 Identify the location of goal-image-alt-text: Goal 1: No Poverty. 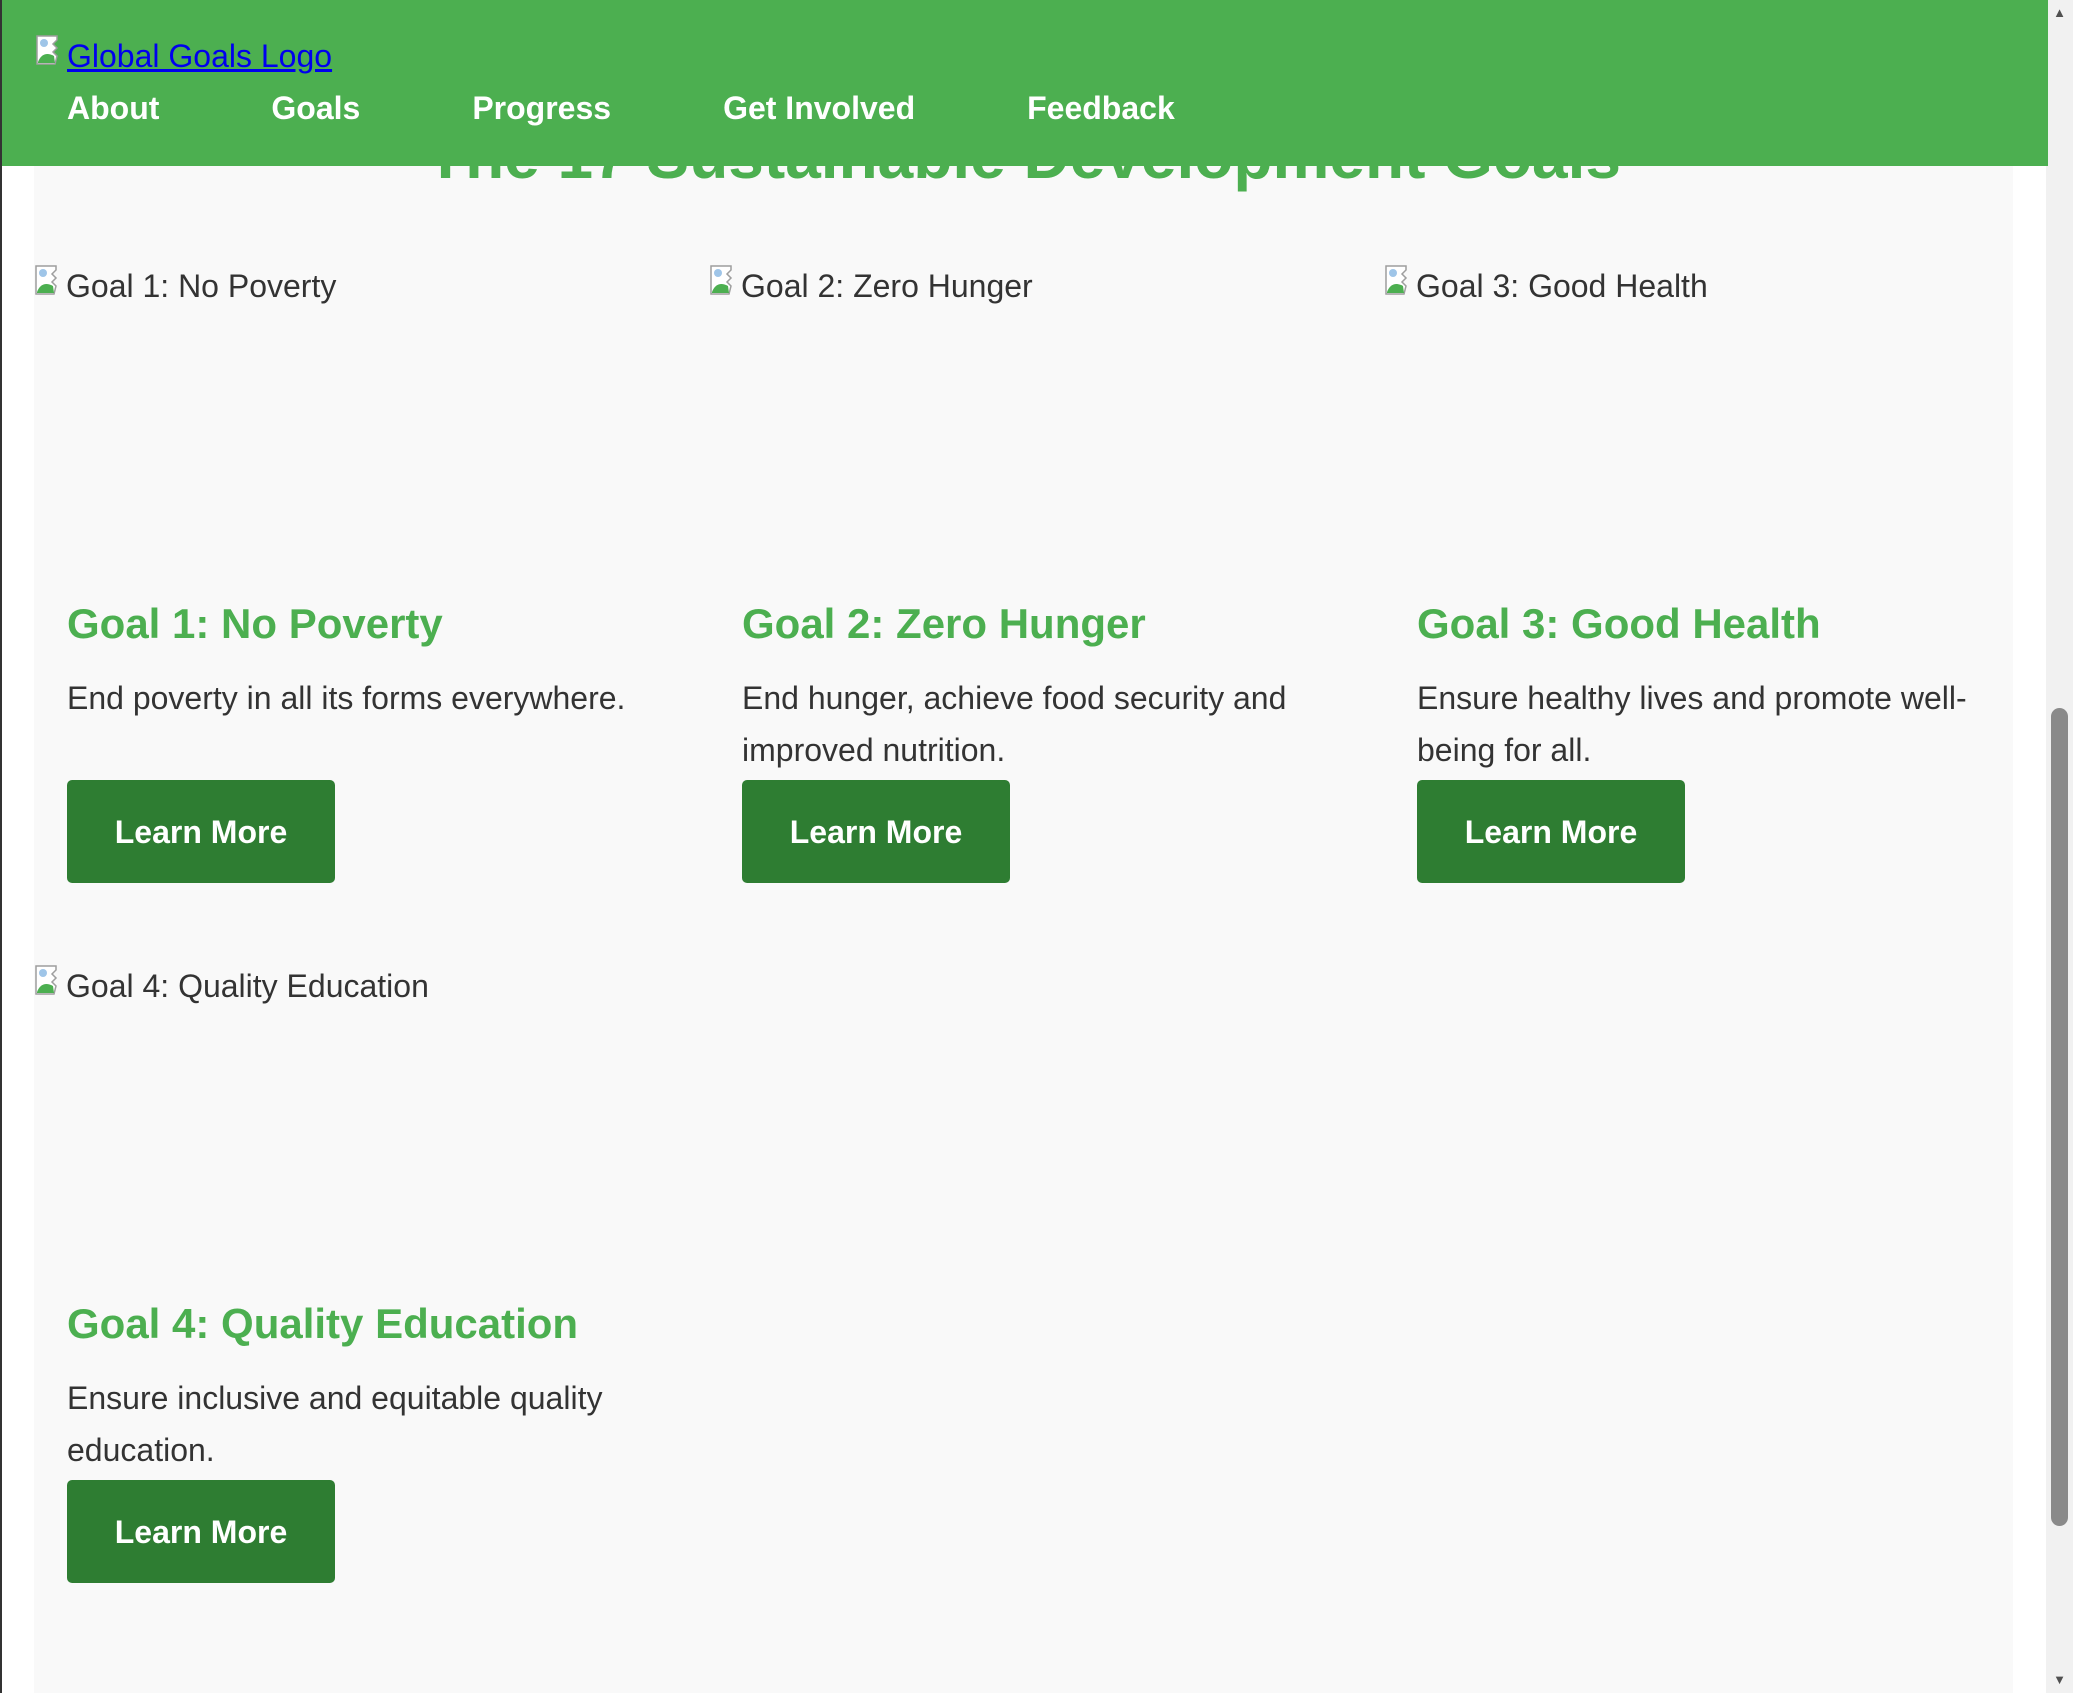
(201, 286).